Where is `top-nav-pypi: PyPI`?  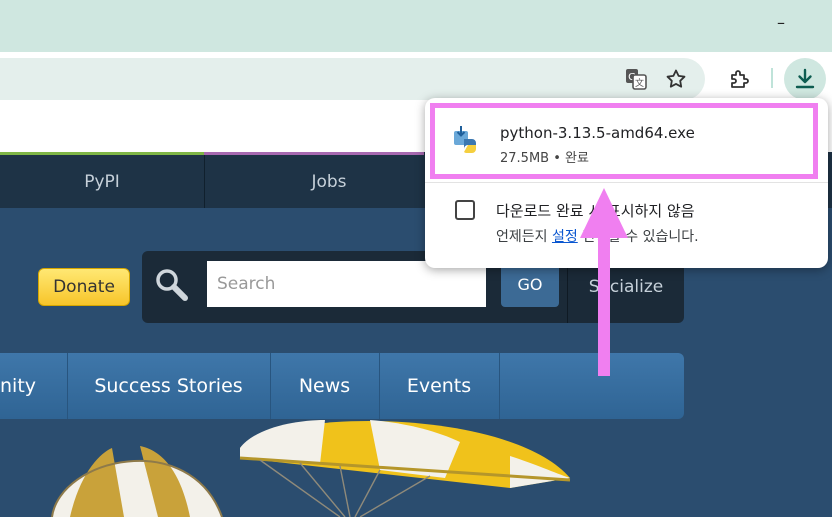
top-nav-pypi: PyPI is located at coordinates (102, 181).